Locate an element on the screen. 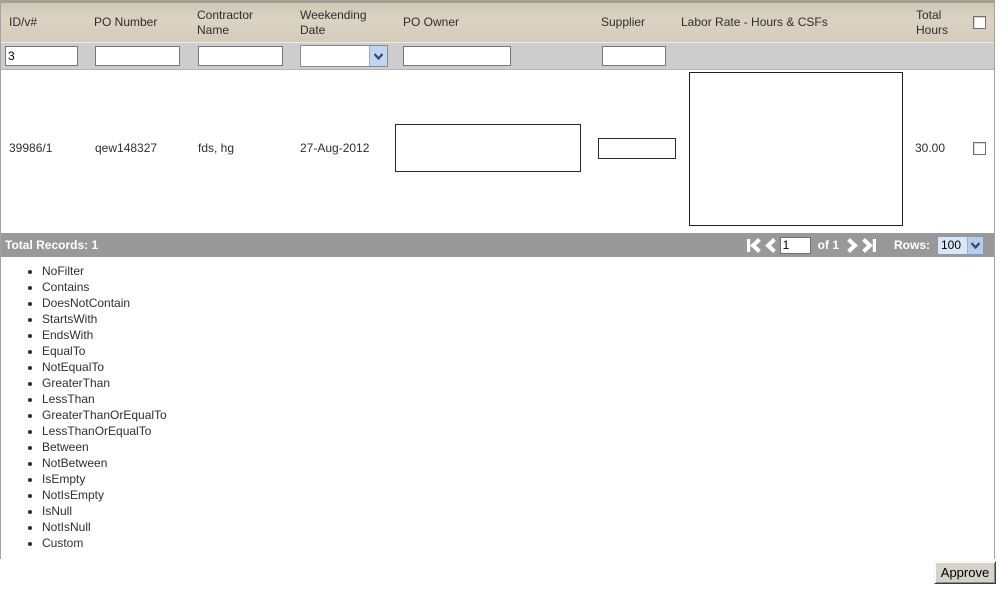 The image size is (1004, 591). filter-cell-po-number is located at coordinates (141, 56).